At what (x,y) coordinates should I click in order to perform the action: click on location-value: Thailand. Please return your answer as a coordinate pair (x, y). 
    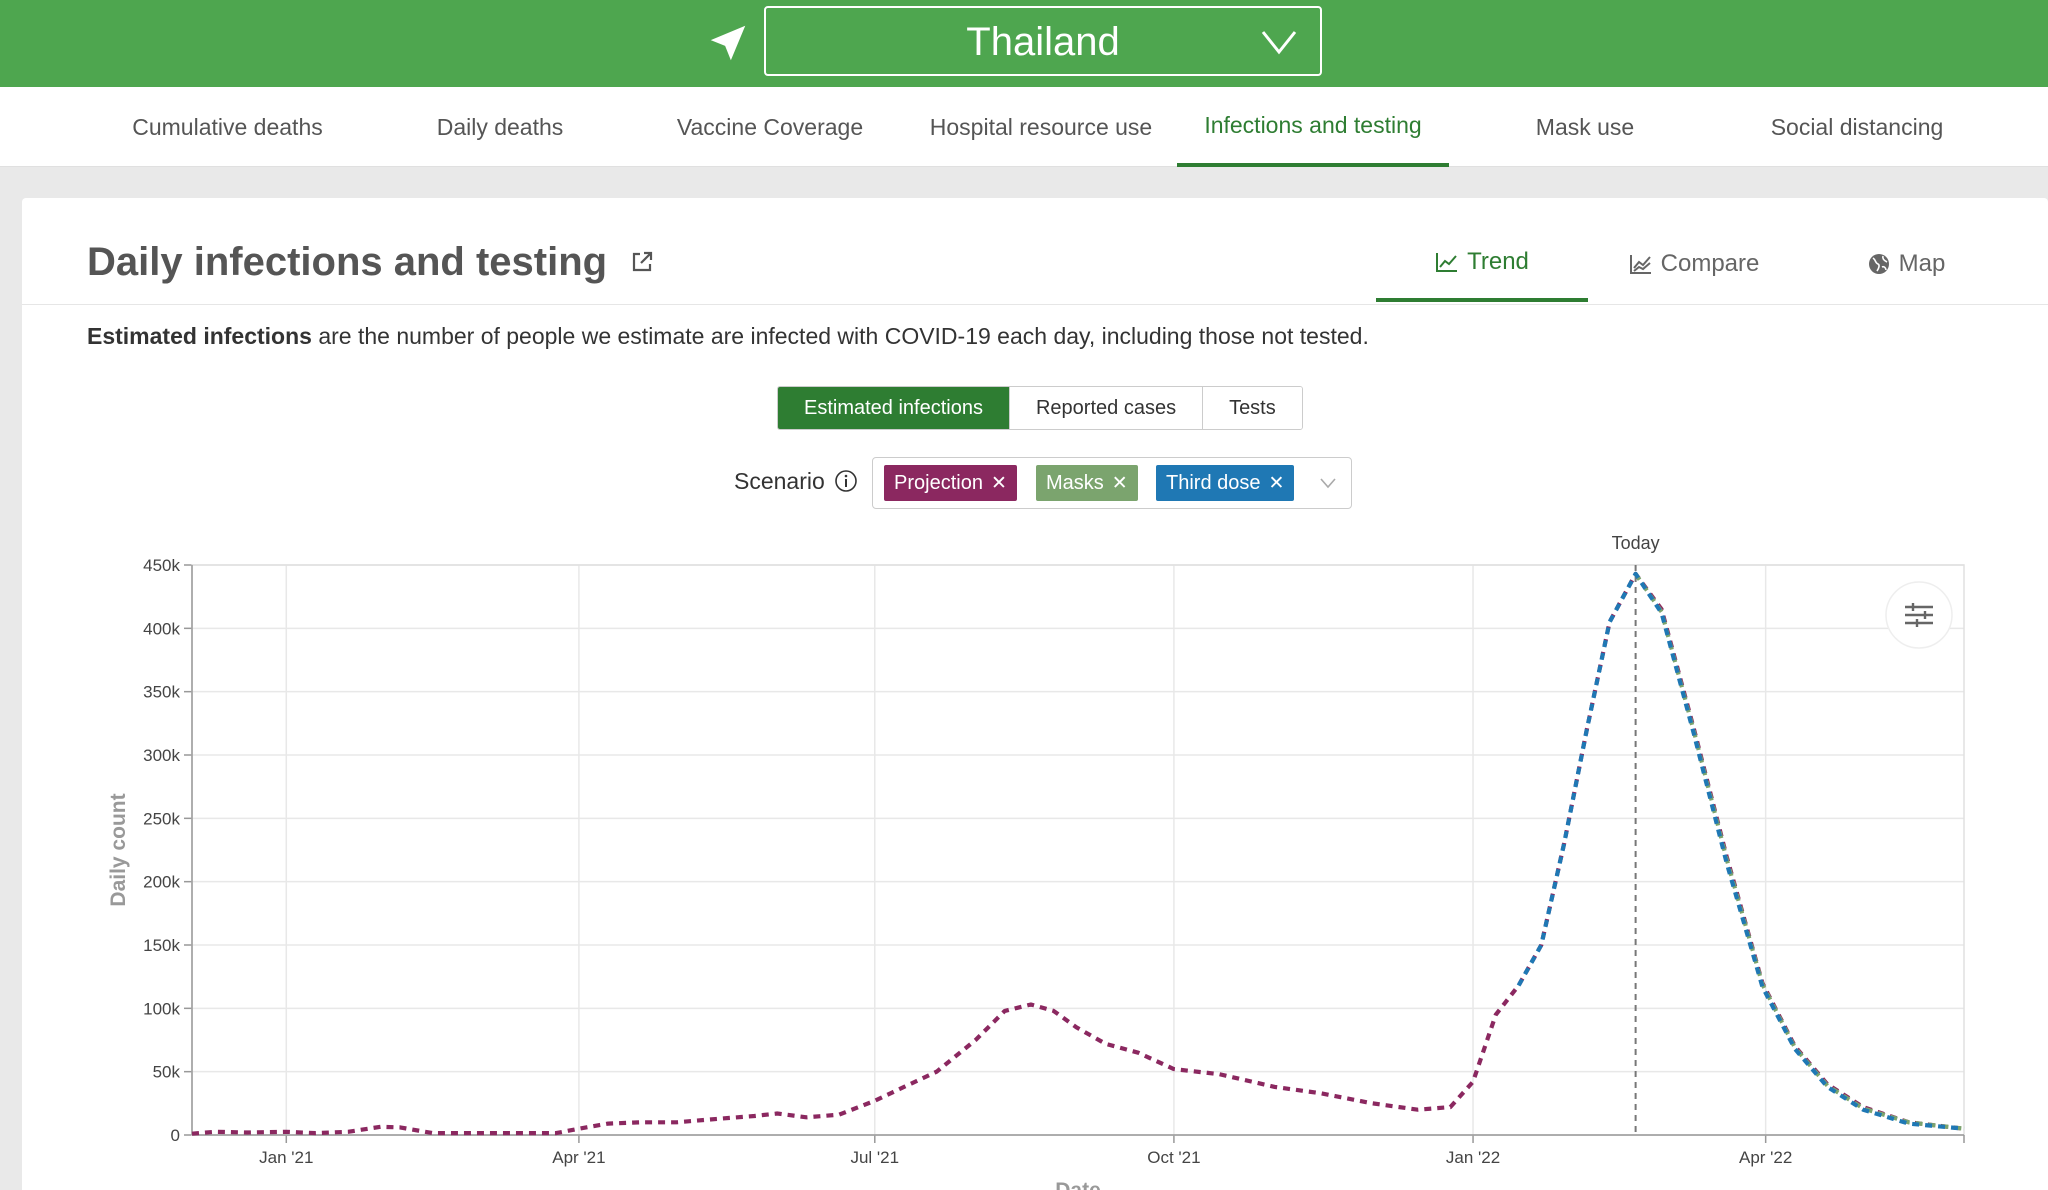
    Looking at the image, I should click on (1043, 42).